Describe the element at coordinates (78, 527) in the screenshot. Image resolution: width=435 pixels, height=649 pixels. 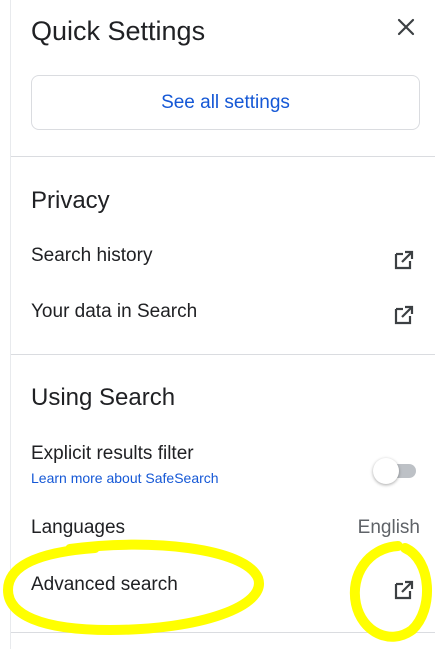
I see `languages-label: Languages` at that location.